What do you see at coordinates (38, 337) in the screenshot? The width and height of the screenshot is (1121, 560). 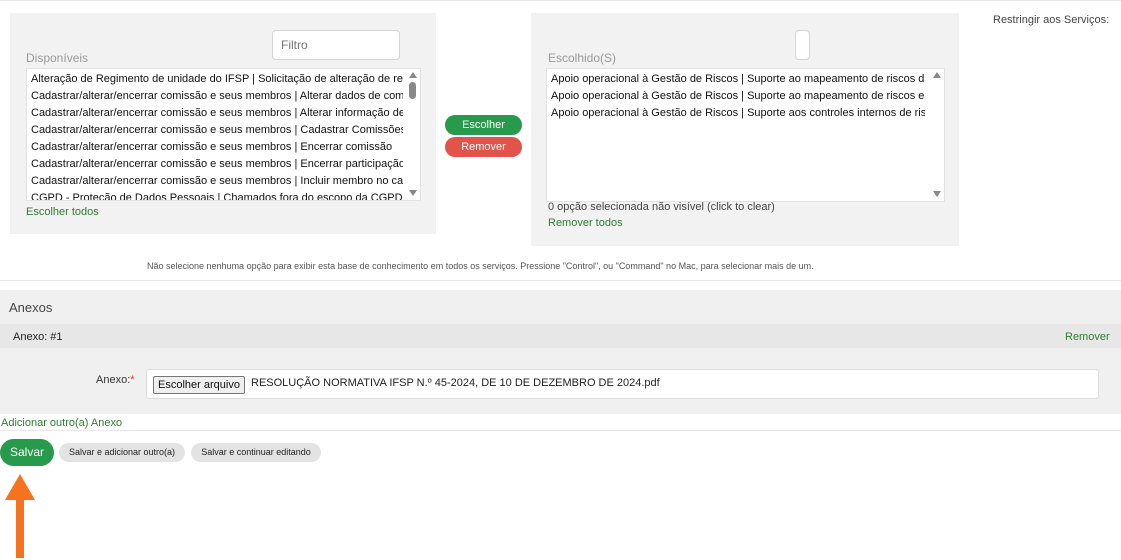 I see `attachment-number-label: Anexo: #1` at bounding box center [38, 337].